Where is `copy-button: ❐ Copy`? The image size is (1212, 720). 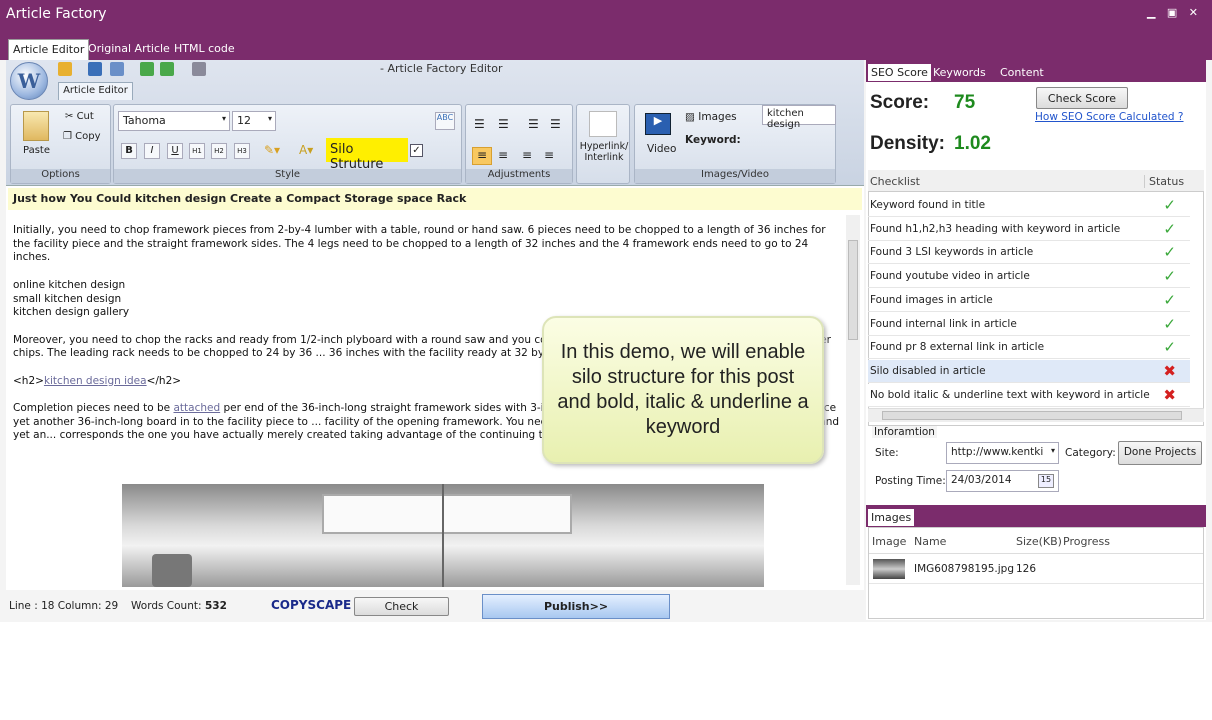
copy-button: ❐ Copy is located at coordinates (82, 136).